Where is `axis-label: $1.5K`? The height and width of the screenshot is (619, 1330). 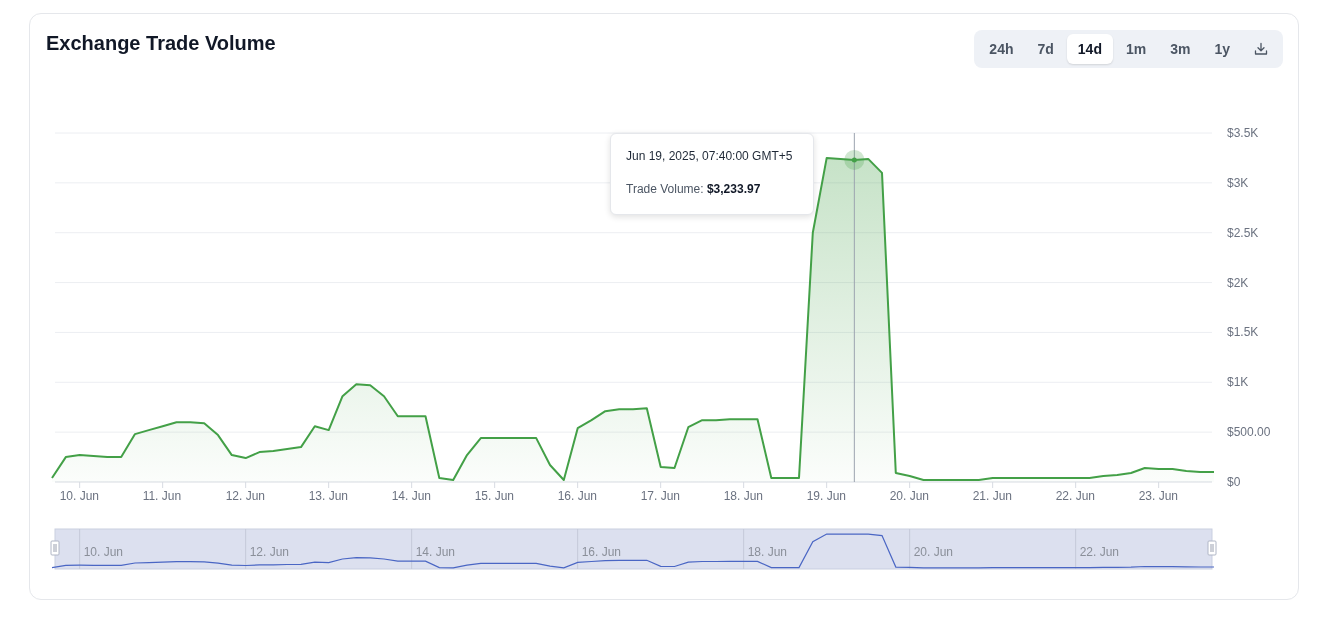
axis-label: $1.5K is located at coordinates (1243, 332).